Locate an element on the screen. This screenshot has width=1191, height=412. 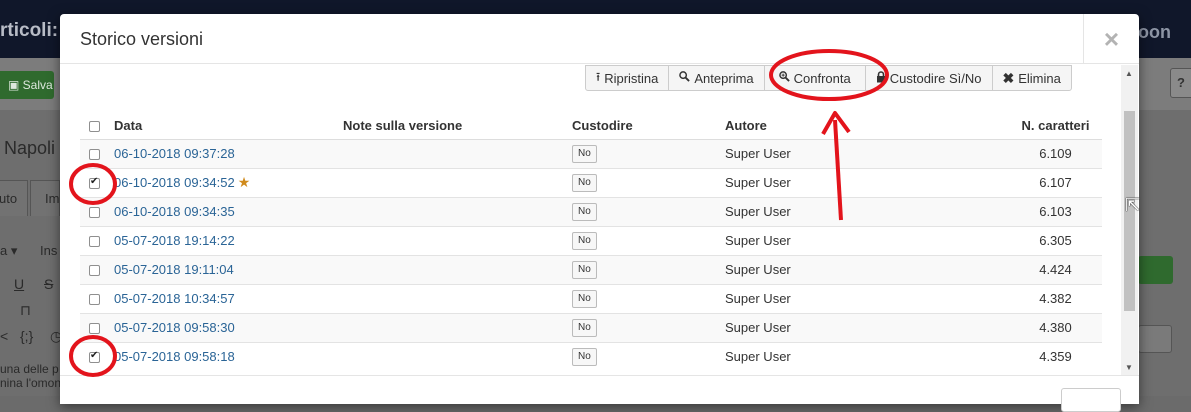
delete-button: ✖ Elimina is located at coordinates (1031, 78).